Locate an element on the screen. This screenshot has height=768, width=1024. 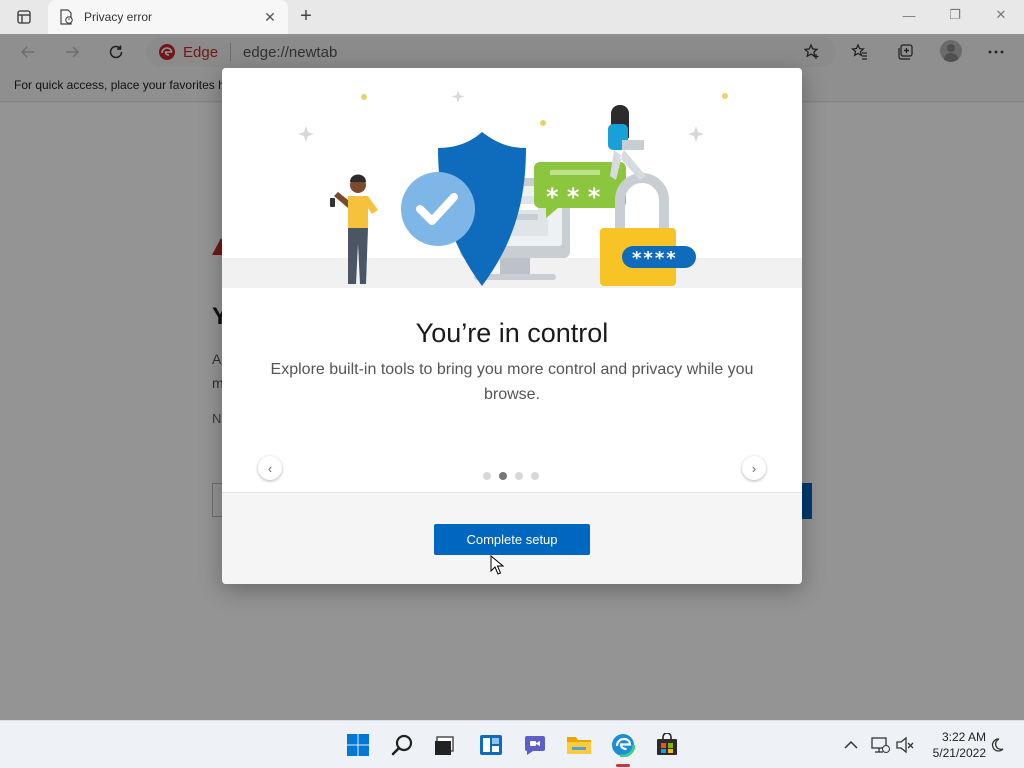
close-window-button: ✕ is located at coordinates (1001, 15).